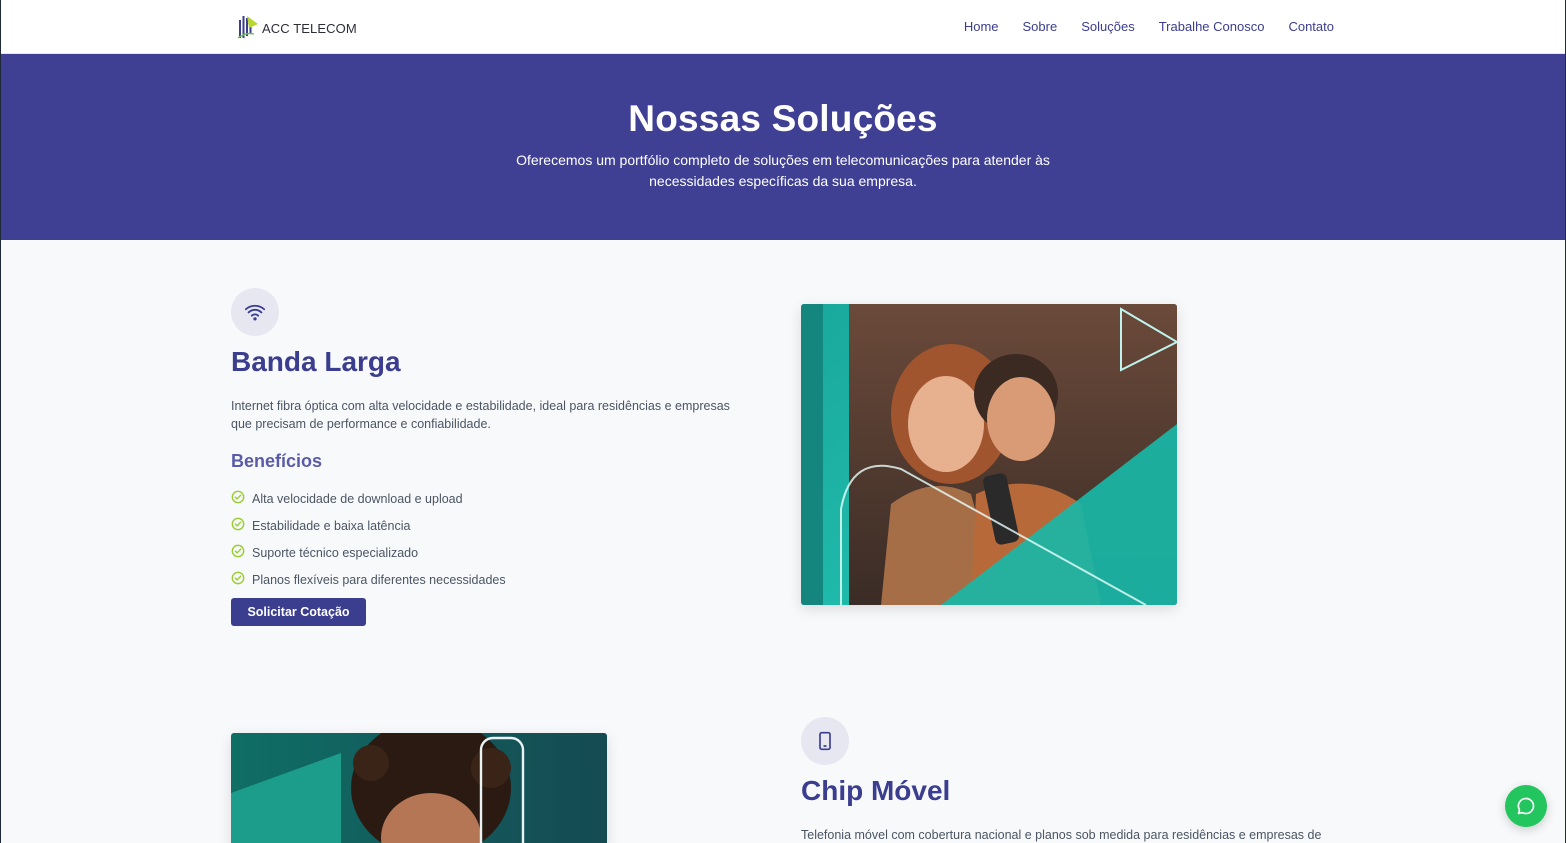 The height and width of the screenshot is (843, 1566). I want to click on nav-contato: Contato, so click(1311, 26).